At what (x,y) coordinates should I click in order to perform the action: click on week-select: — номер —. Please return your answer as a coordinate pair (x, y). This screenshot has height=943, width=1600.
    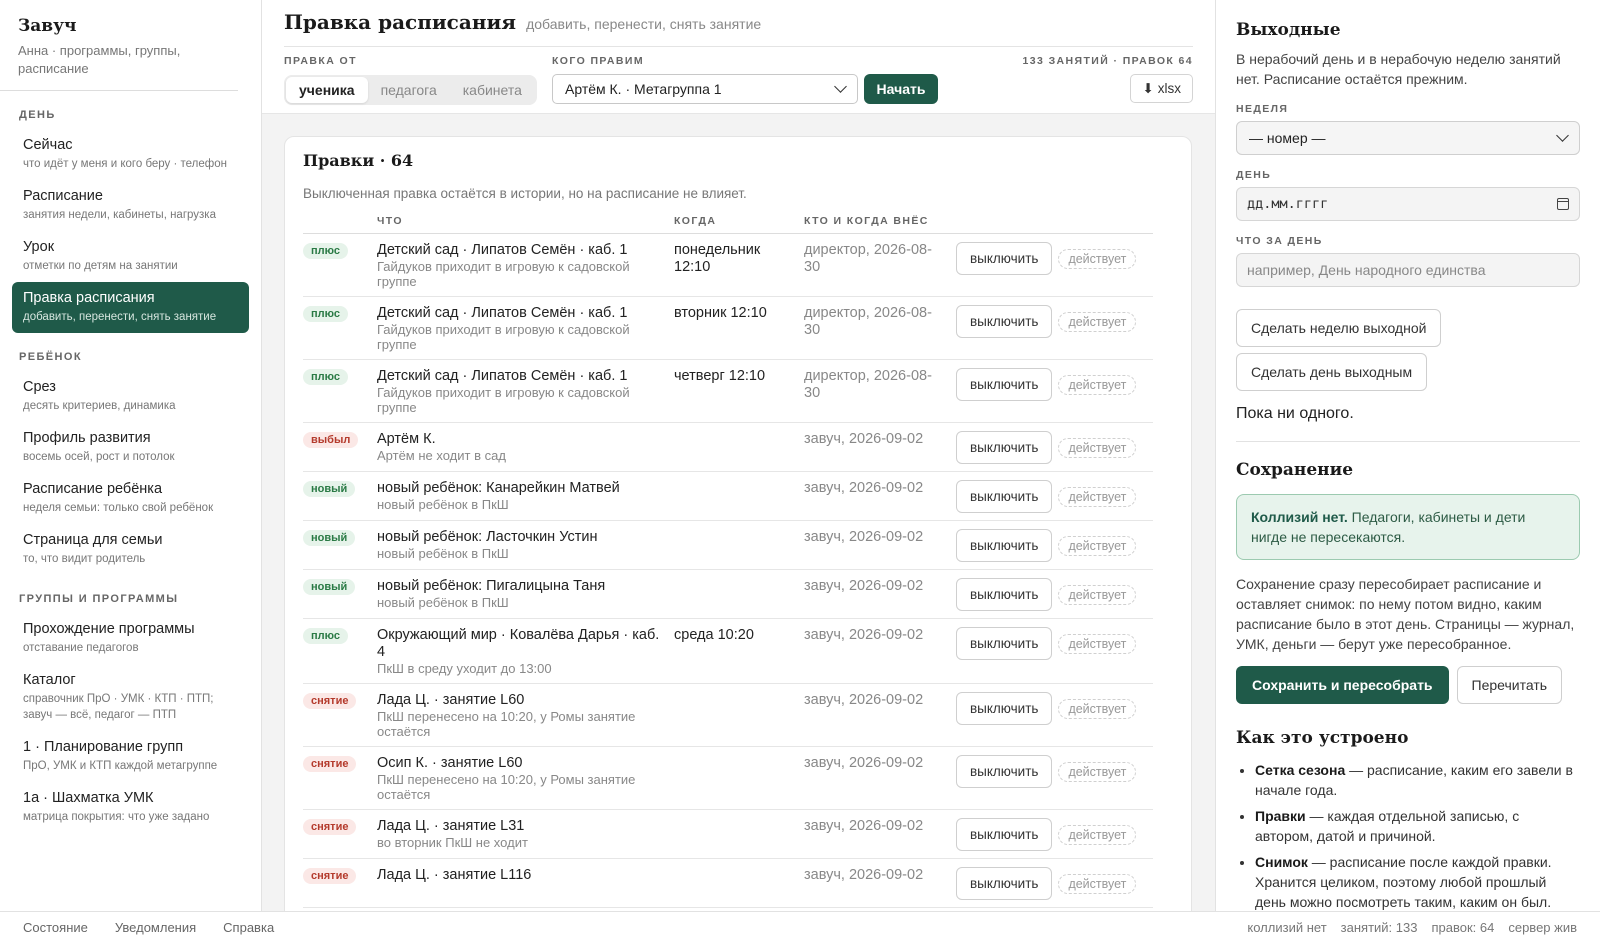
    Looking at the image, I should click on (1408, 138).